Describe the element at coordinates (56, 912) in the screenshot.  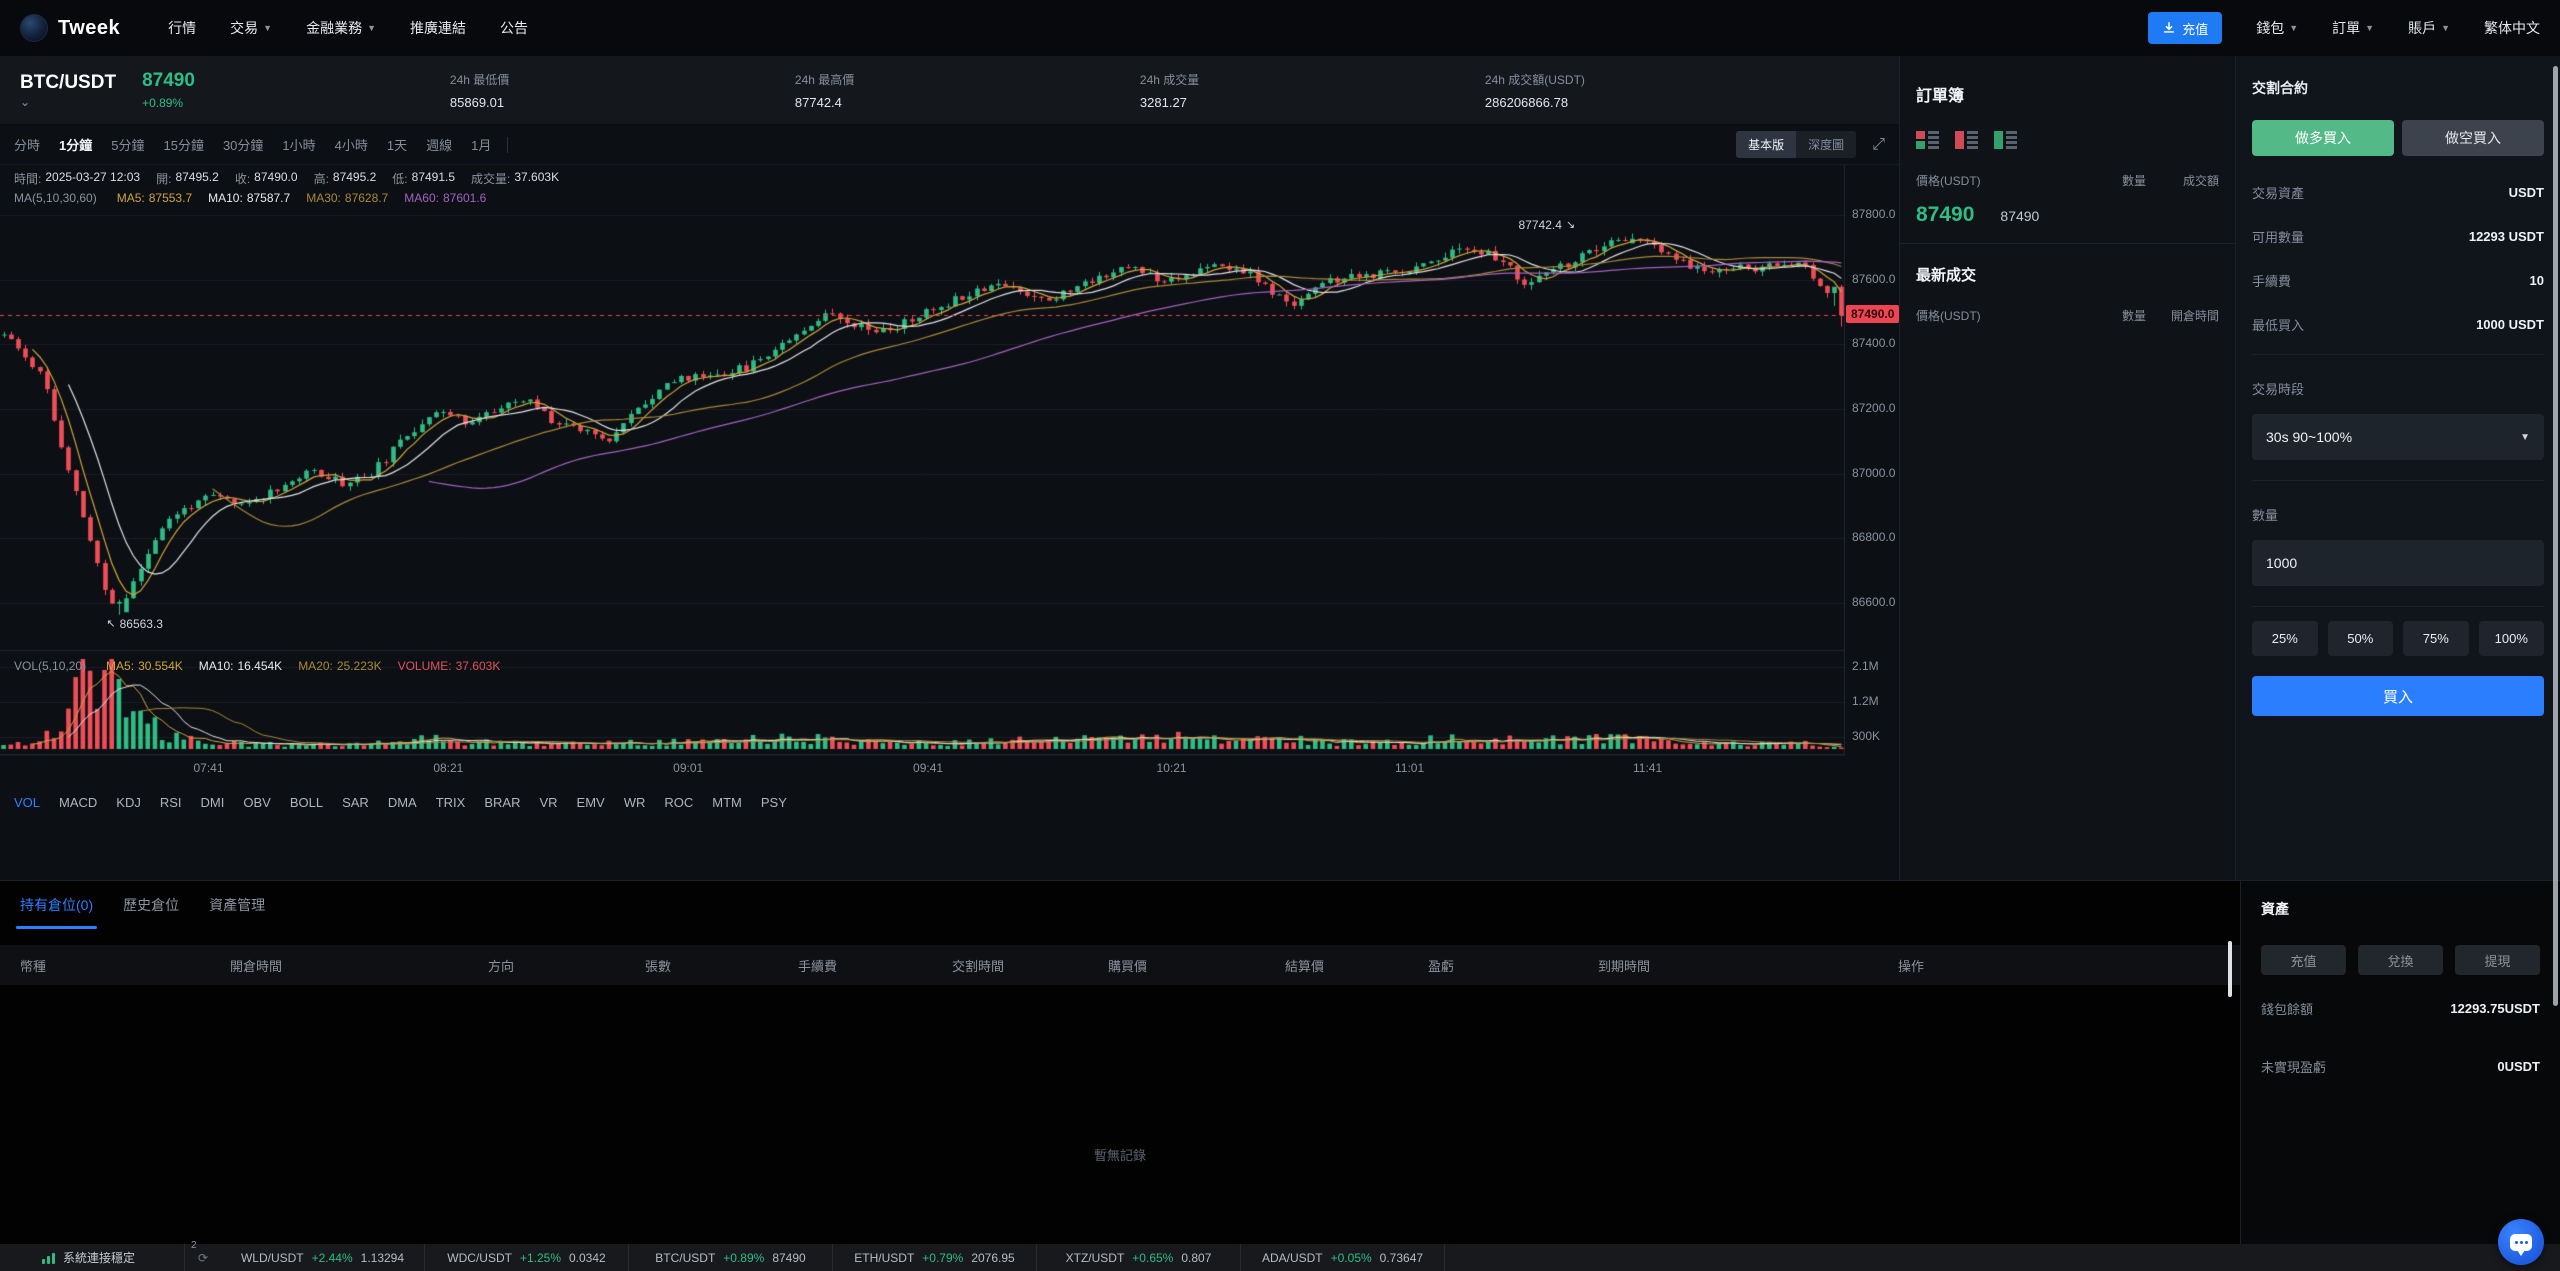
I see `positions-tab: 持有倉位(0)` at that location.